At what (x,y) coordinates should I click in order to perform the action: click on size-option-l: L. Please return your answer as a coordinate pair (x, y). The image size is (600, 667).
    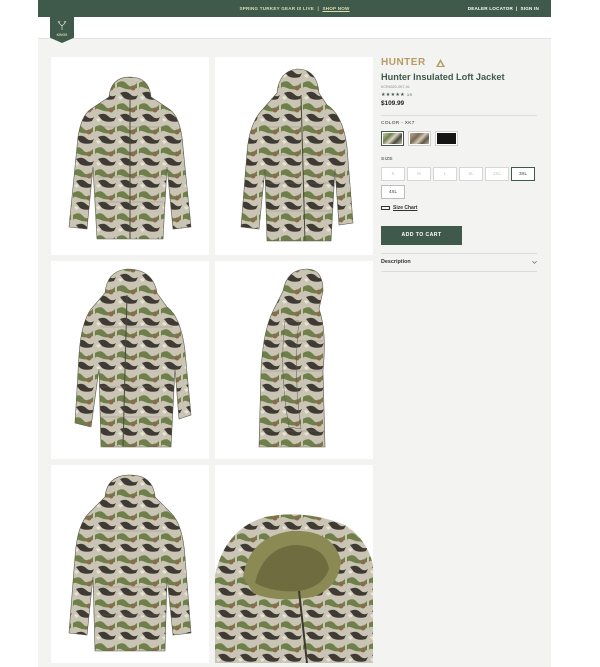
    Looking at the image, I should click on (445, 174).